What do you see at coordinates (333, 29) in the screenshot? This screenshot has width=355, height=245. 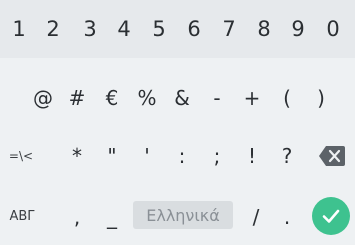 I see `key-0: 0` at bounding box center [333, 29].